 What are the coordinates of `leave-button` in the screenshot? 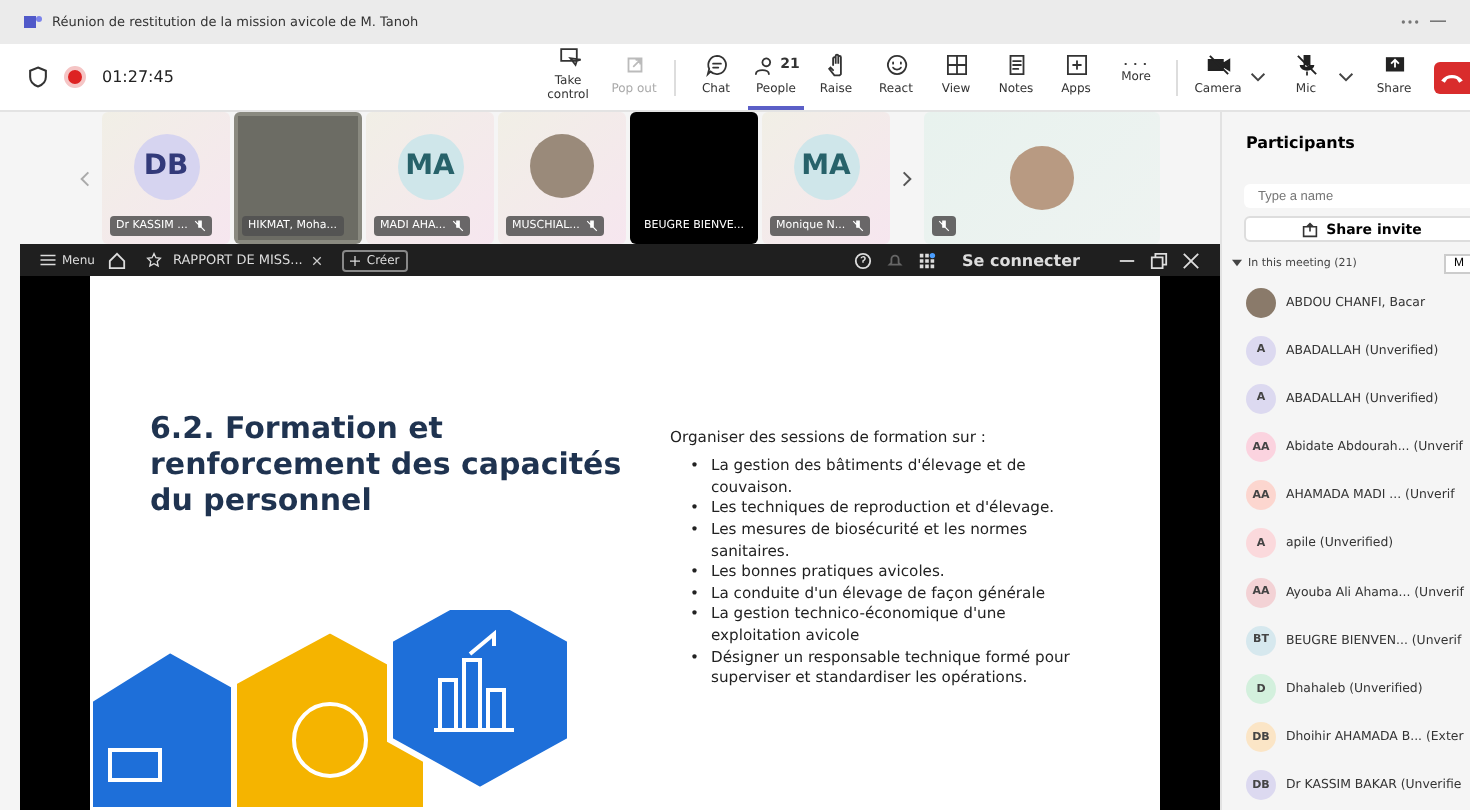 It's located at (1452, 77).